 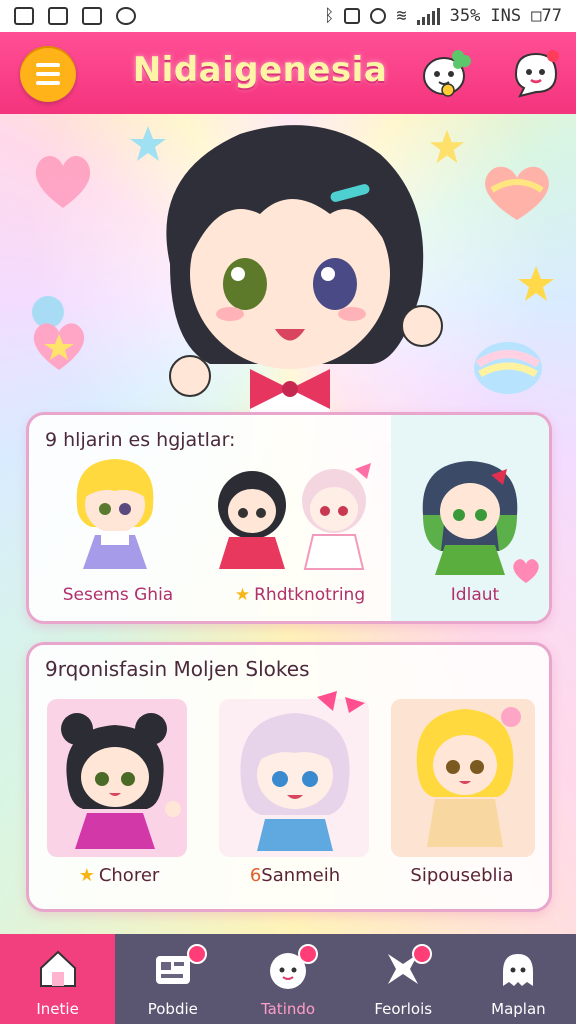 I want to click on character-name-label: Idlaut, so click(x=473, y=595).